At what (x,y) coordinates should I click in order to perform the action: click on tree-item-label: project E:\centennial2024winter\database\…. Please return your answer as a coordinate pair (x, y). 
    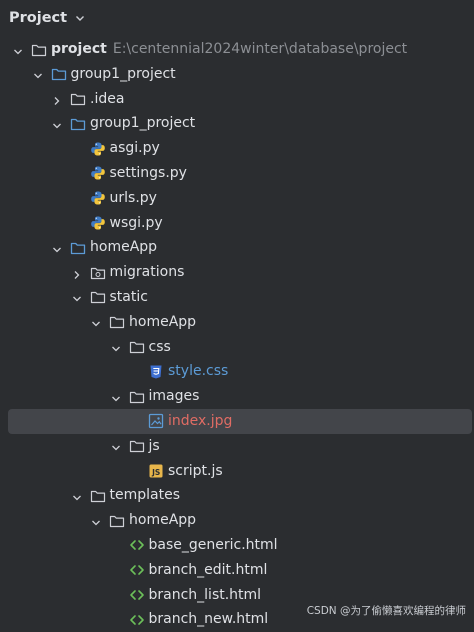
    Looking at the image, I should click on (229, 49).